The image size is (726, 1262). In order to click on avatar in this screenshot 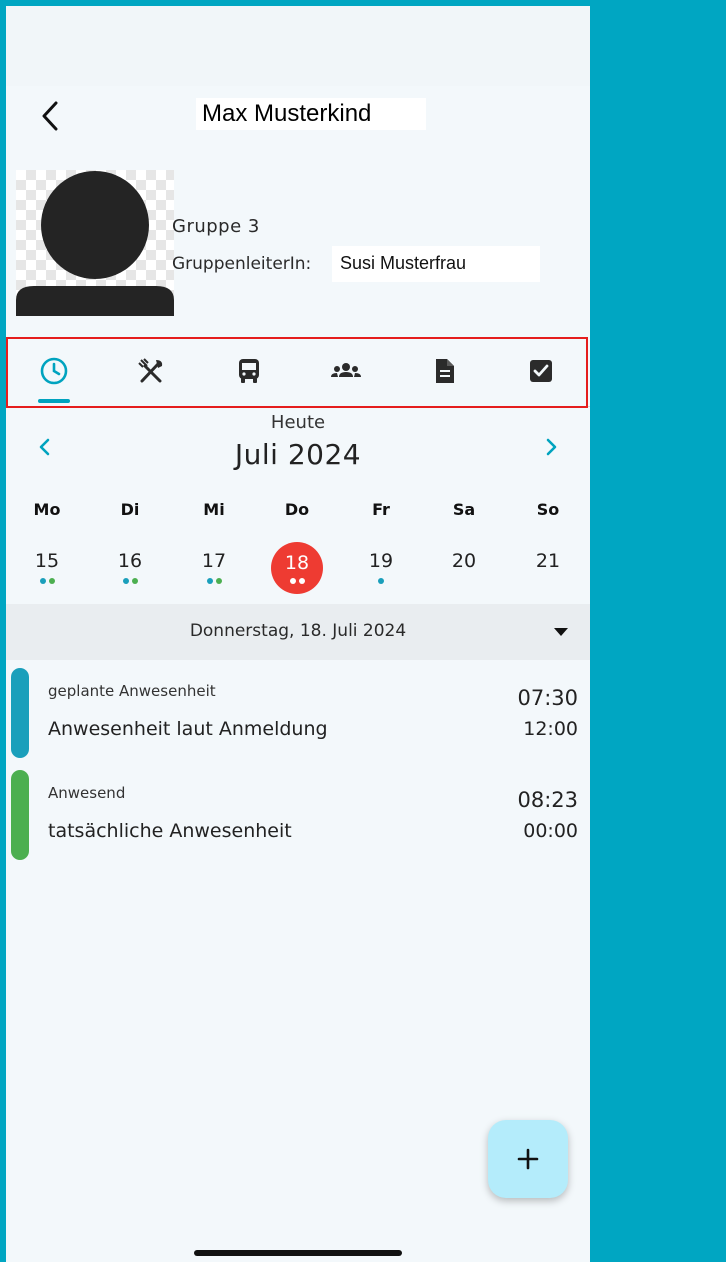, I will do `click(95, 243)`.